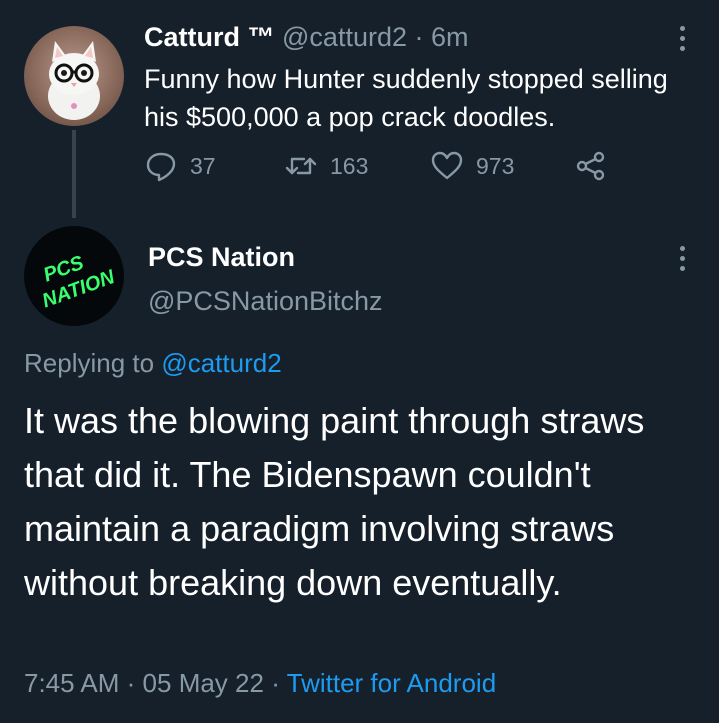  I want to click on like-count: 973, so click(495, 165).